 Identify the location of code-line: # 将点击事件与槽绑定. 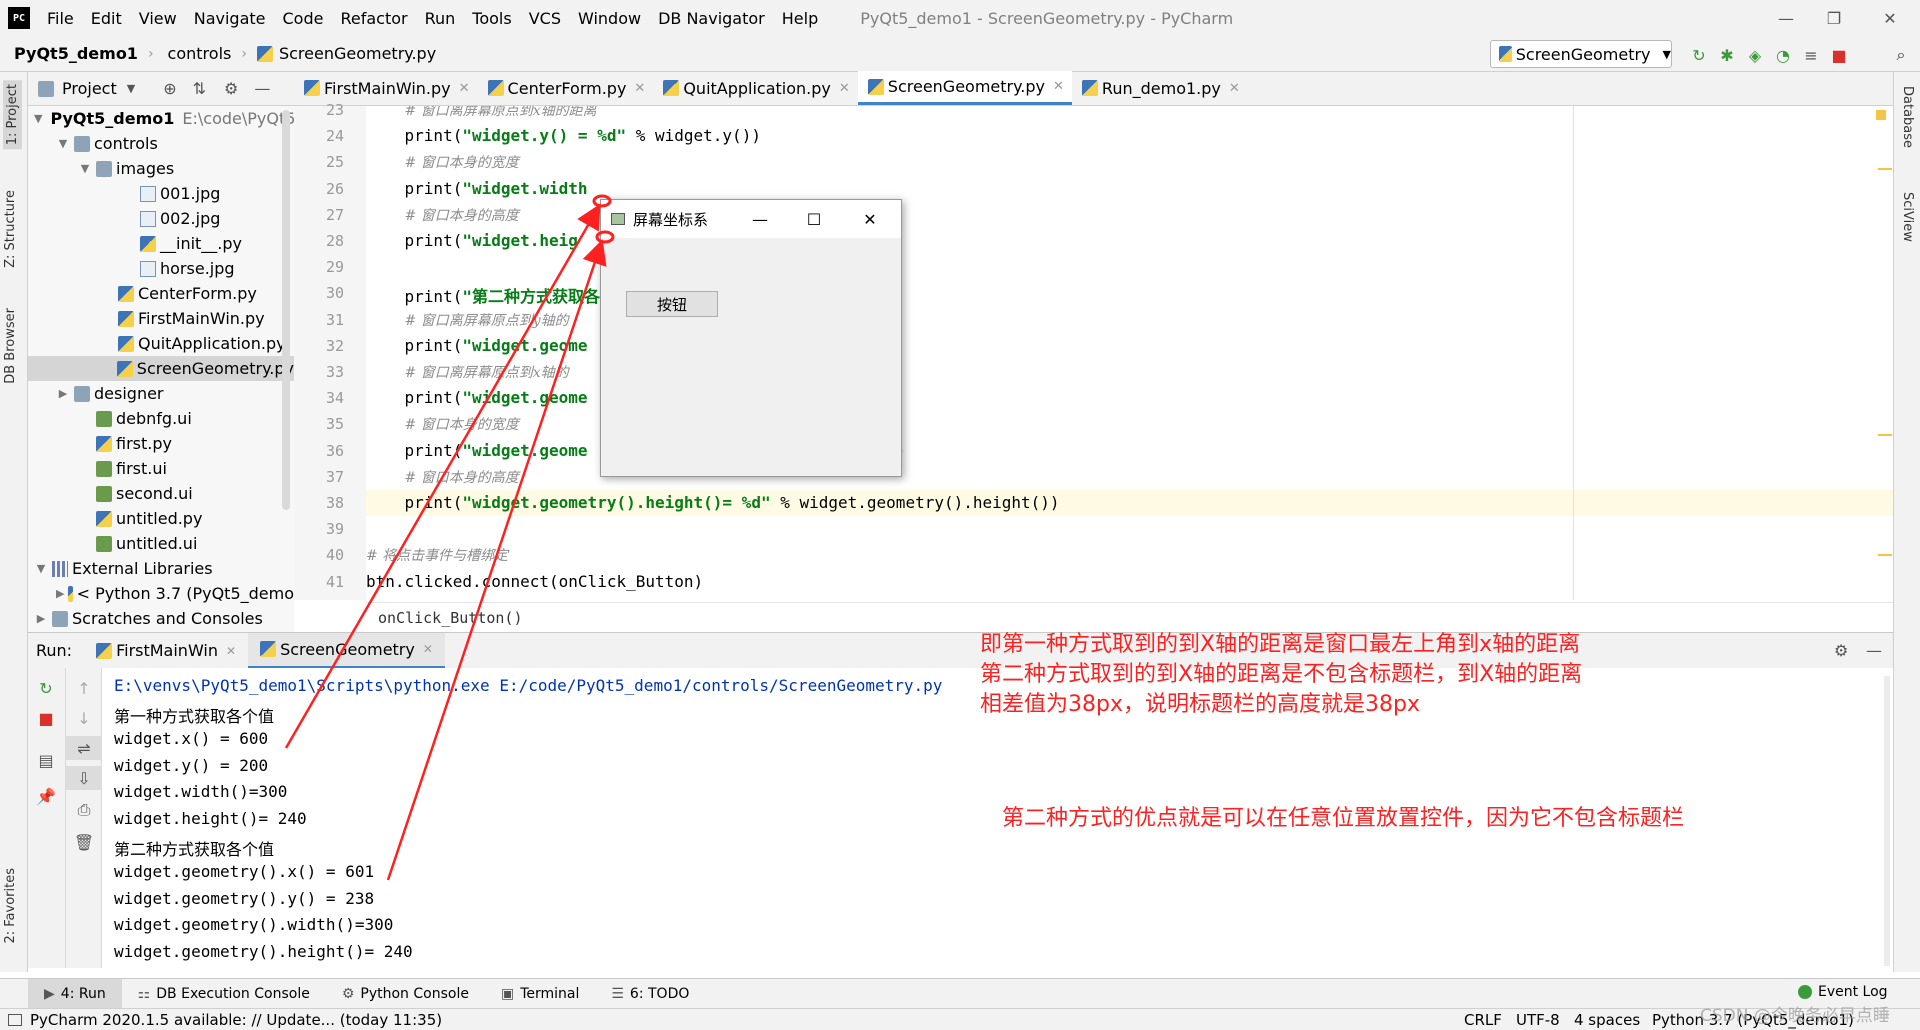
(437, 555).